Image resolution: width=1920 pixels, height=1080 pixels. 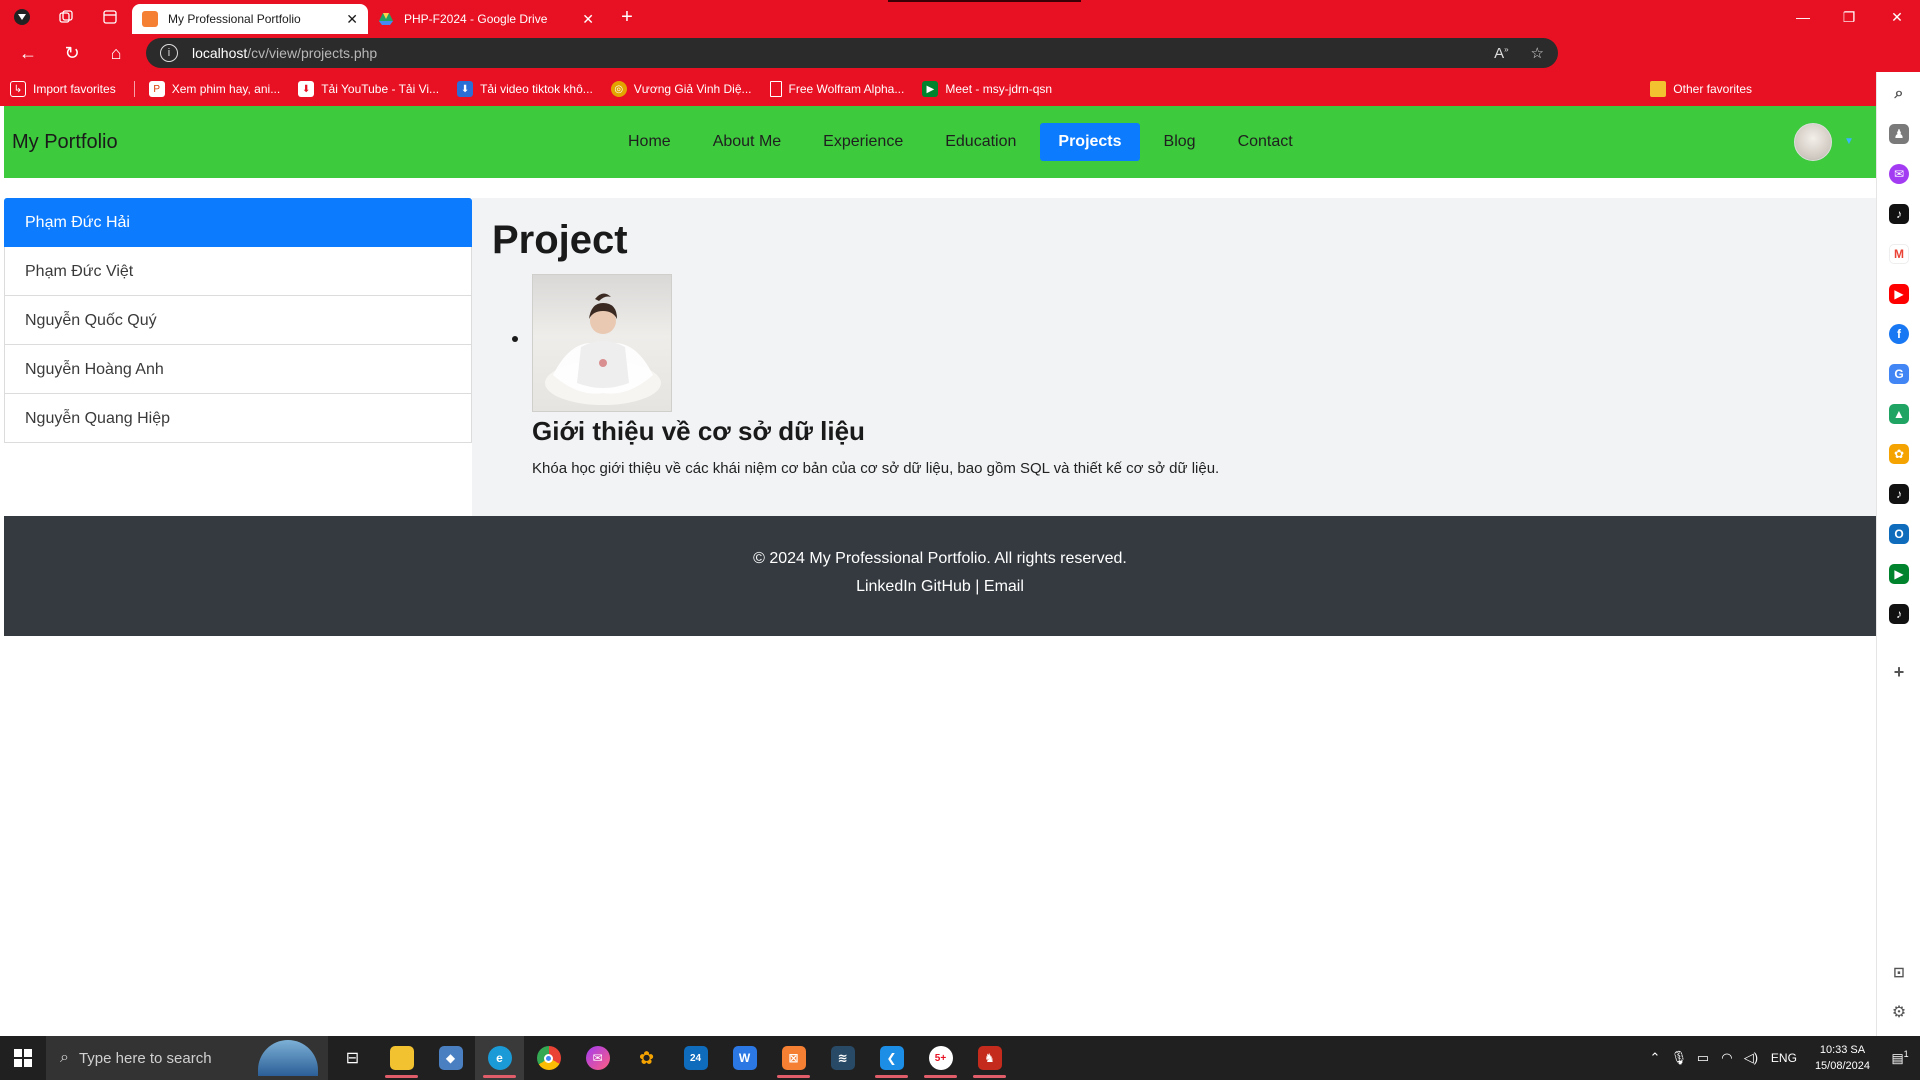 I want to click on nav-projects: Projects, so click(x=1090, y=142).